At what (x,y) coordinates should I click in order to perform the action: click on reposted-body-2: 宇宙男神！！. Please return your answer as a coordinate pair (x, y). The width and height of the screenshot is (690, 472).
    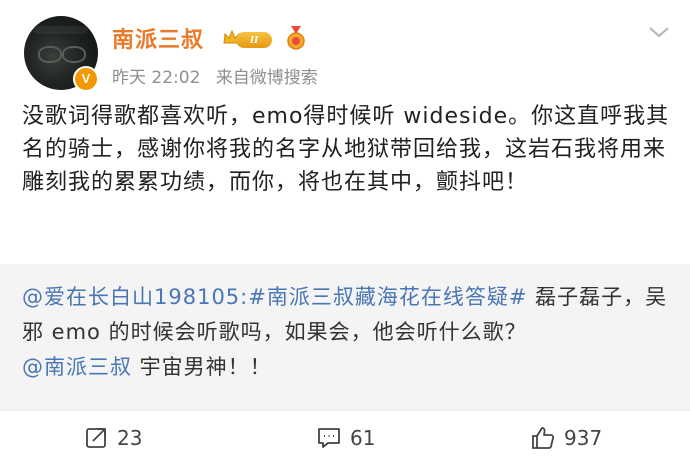
    Looking at the image, I should click on (202, 367).